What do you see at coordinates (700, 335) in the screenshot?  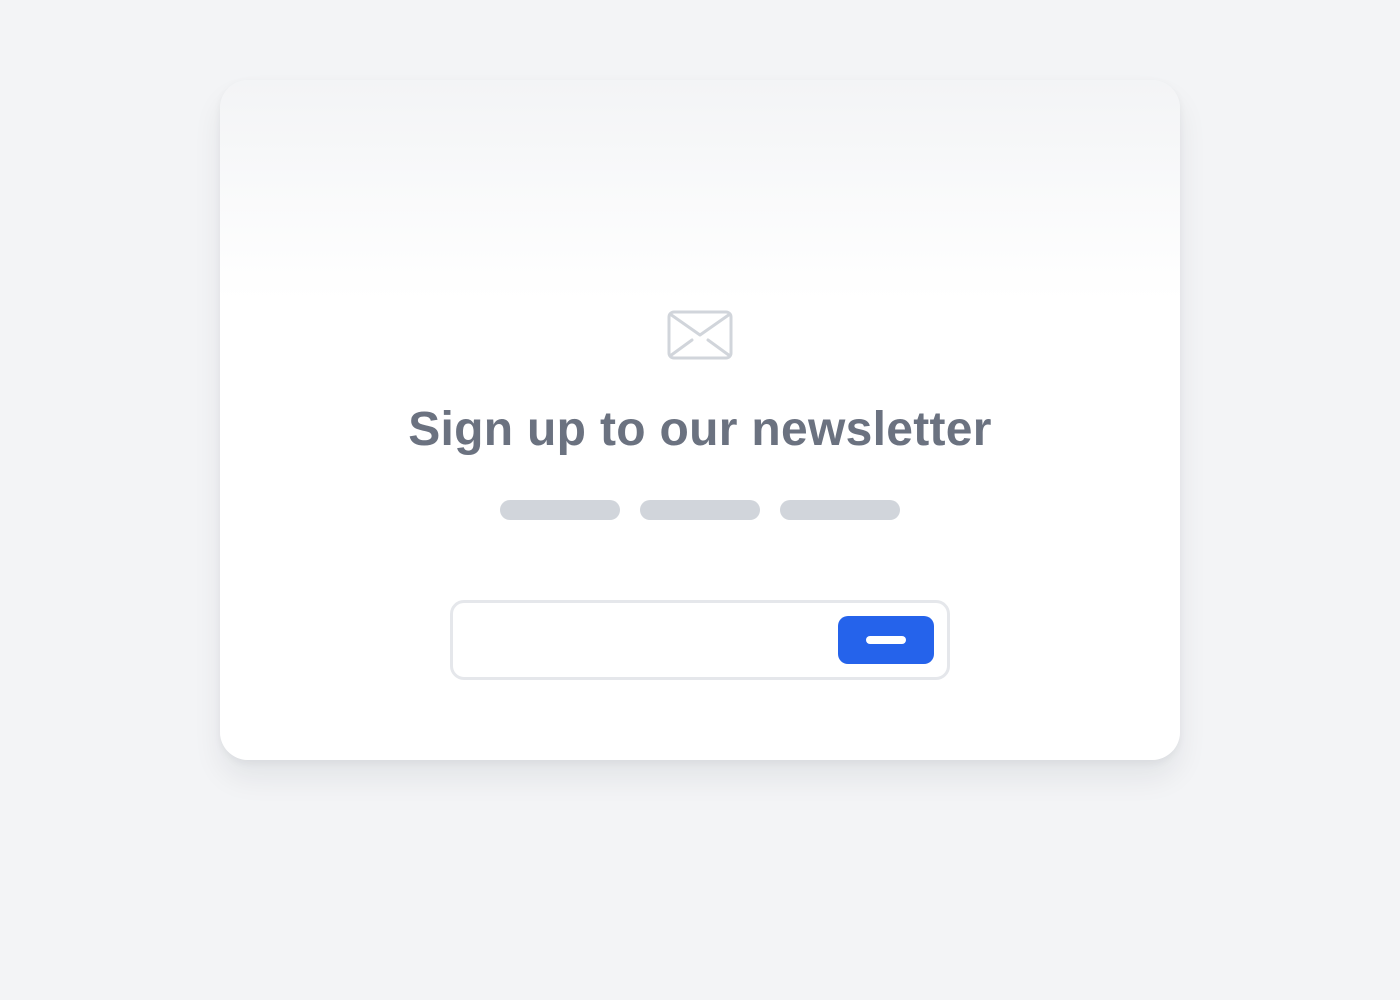 I see `envelope-icon` at bounding box center [700, 335].